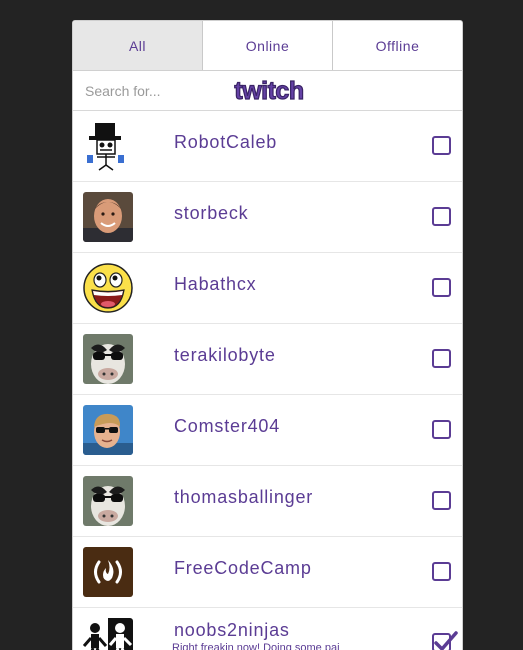 This screenshot has width=523, height=650. What do you see at coordinates (138, 45) in the screenshot?
I see `tab-all: All` at bounding box center [138, 45].